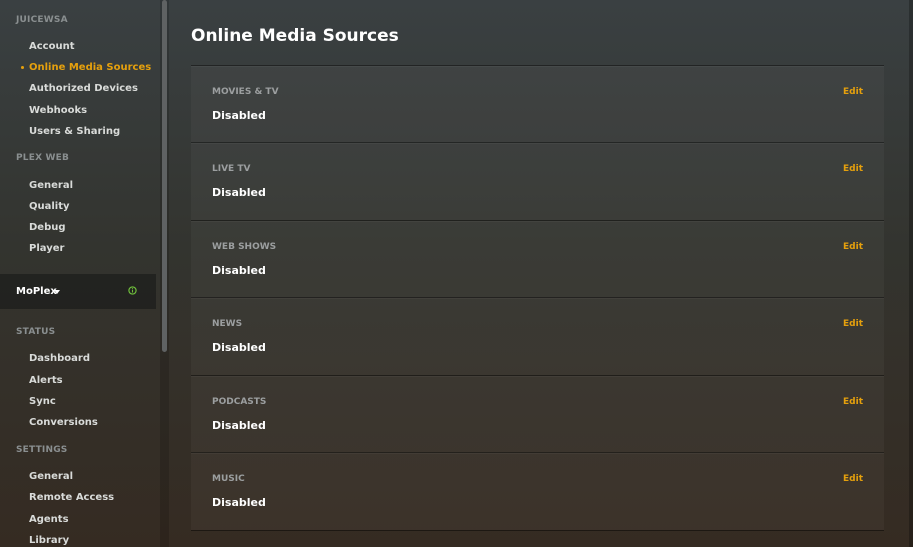 Image resolution: width=913 pixels, height=547 pixels. What do you see at coordinates (22, 67) in the screenshot?
I see `active-indicator-dot` at bounding box center [22, 67].